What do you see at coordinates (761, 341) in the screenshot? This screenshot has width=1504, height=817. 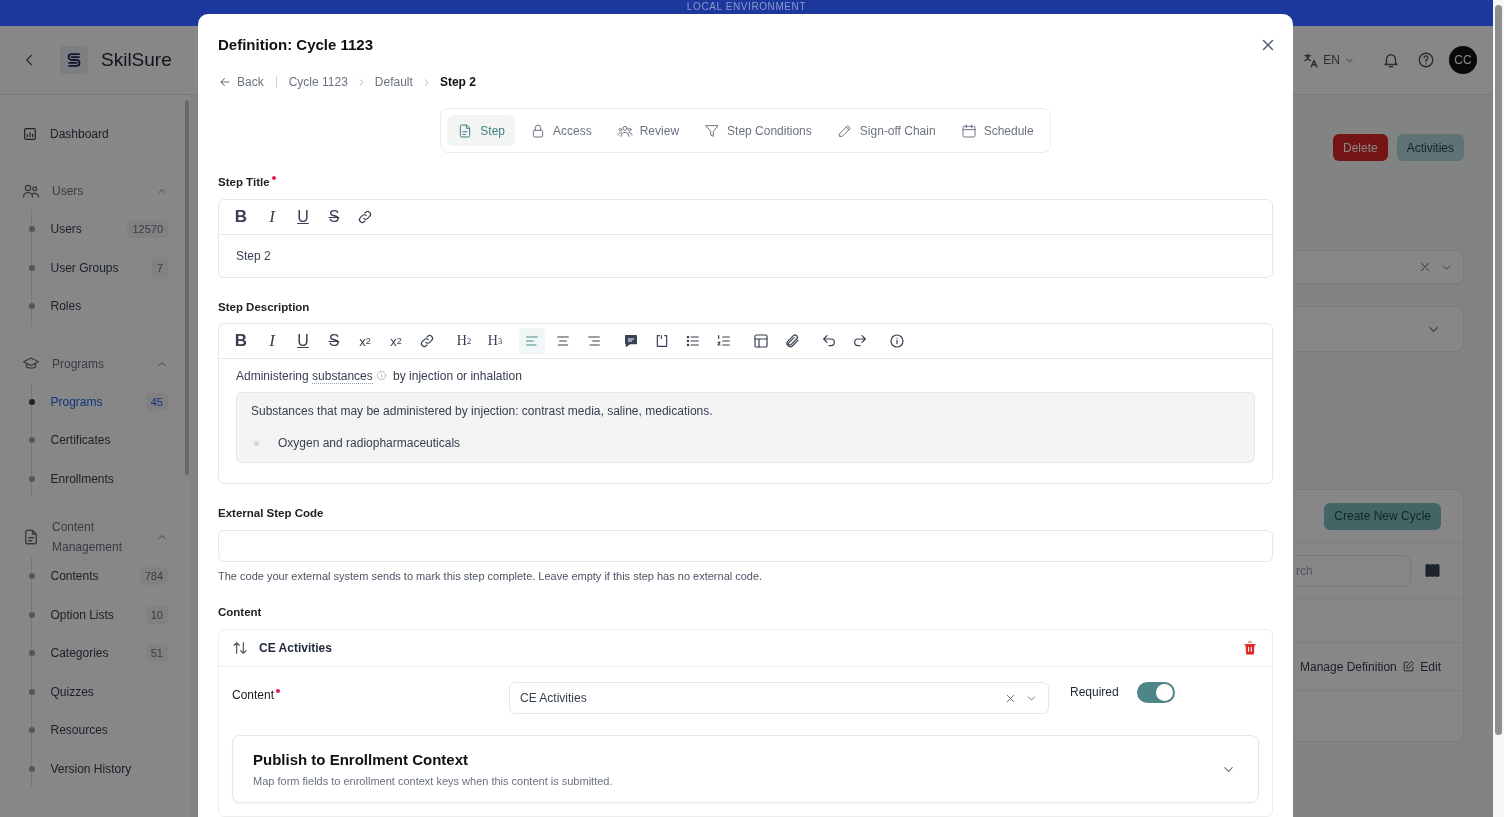 I see `table-icon` at bounding box center [761, 341].